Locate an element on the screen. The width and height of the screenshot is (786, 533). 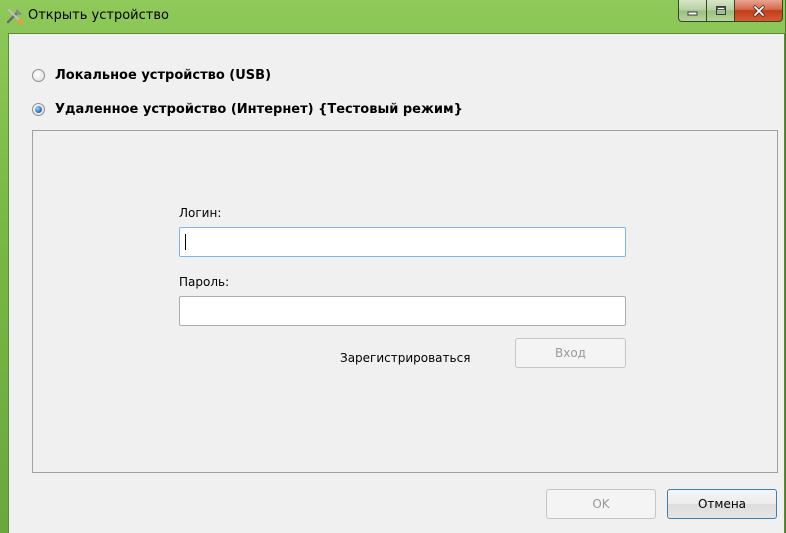
minimize-icon is located at coordinates (692, 13).